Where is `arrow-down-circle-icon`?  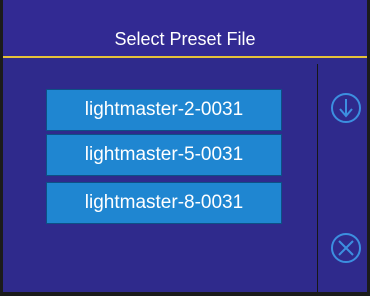 arrow-down-circle-icon is located at coordinates (346, 108).